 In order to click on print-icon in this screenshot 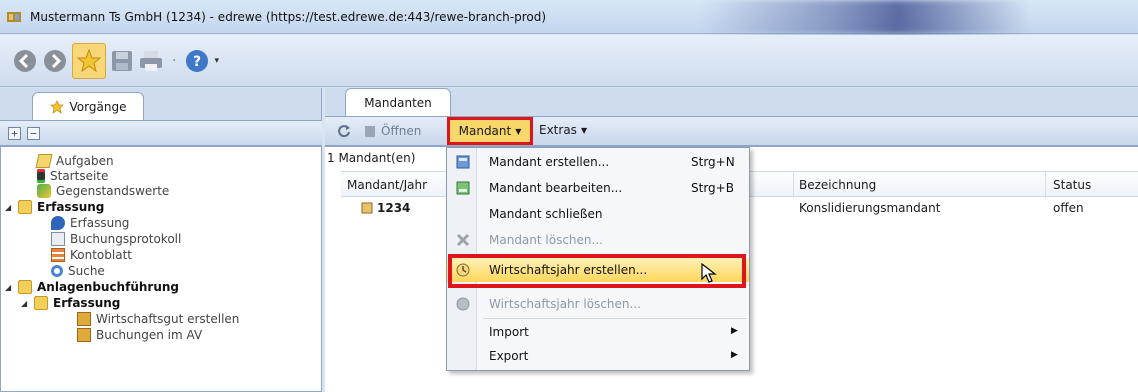, I will do `click(151, 60)`.